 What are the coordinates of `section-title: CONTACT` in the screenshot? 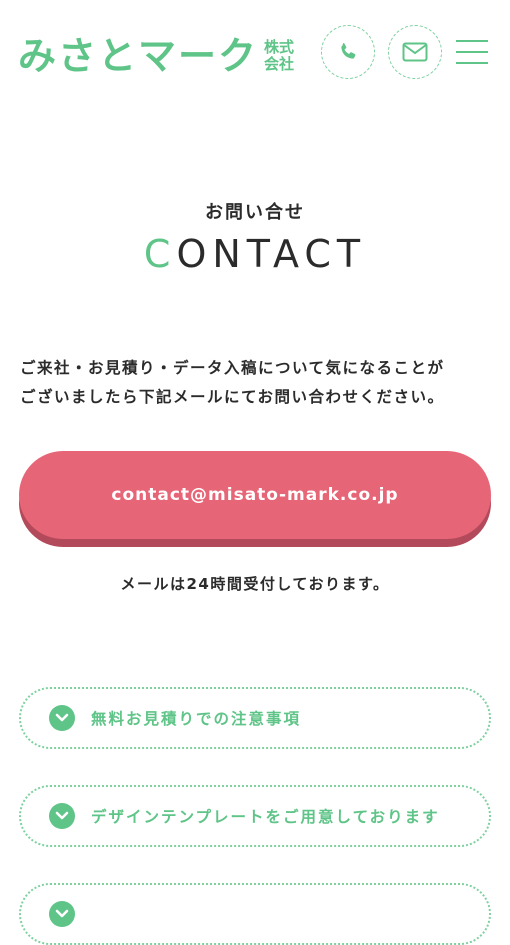 It's located at (255, 254).